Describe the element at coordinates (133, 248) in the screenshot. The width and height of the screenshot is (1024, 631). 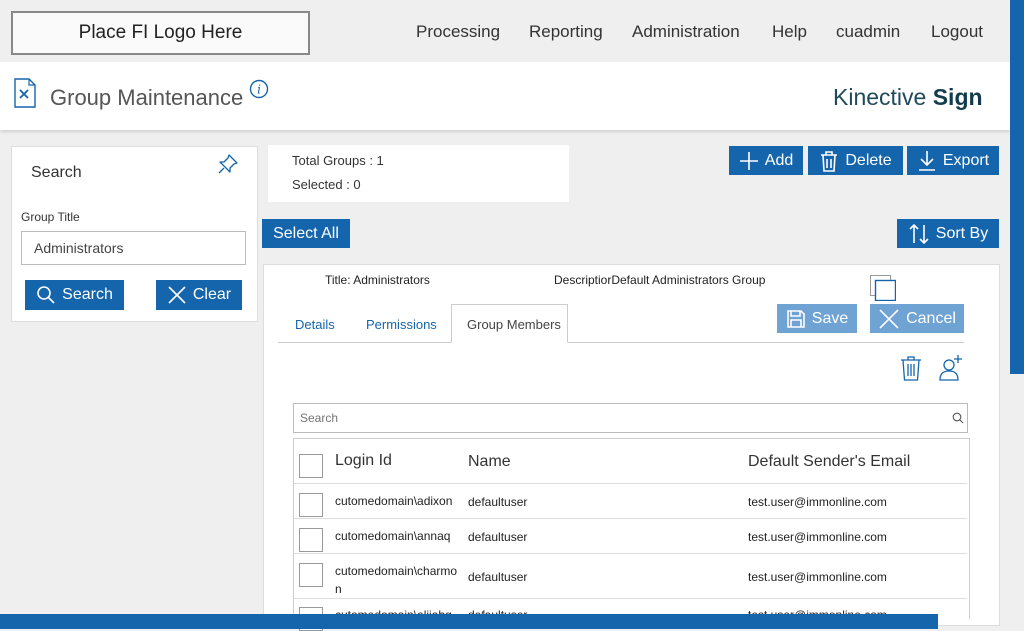
I see `group-title-input: Administrators` at that location.